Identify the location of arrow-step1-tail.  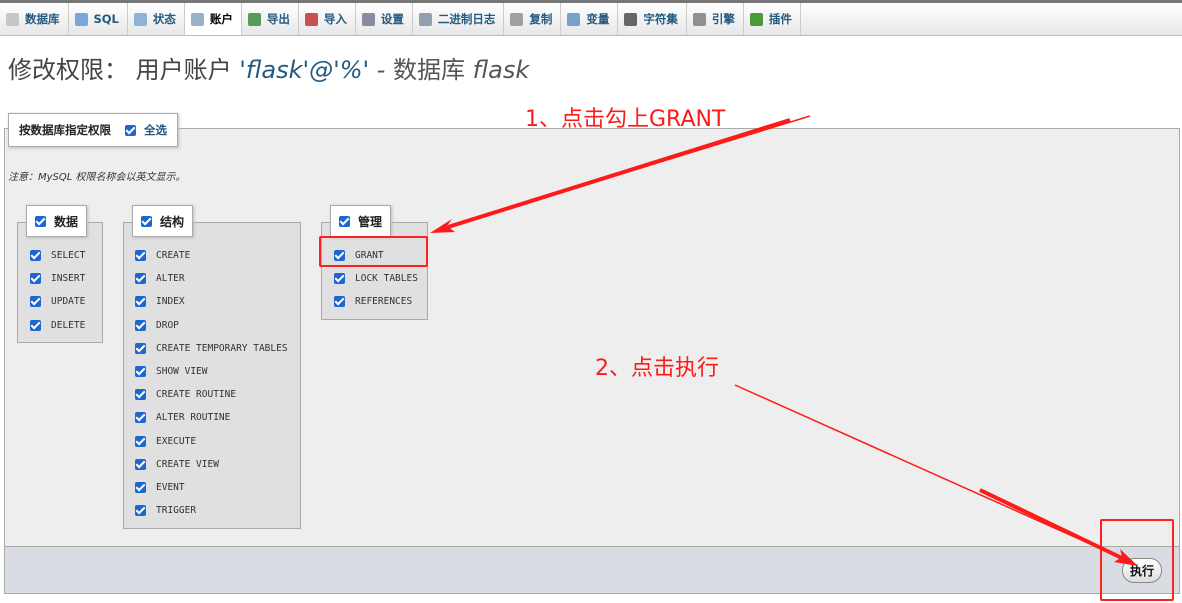
(619, 173).